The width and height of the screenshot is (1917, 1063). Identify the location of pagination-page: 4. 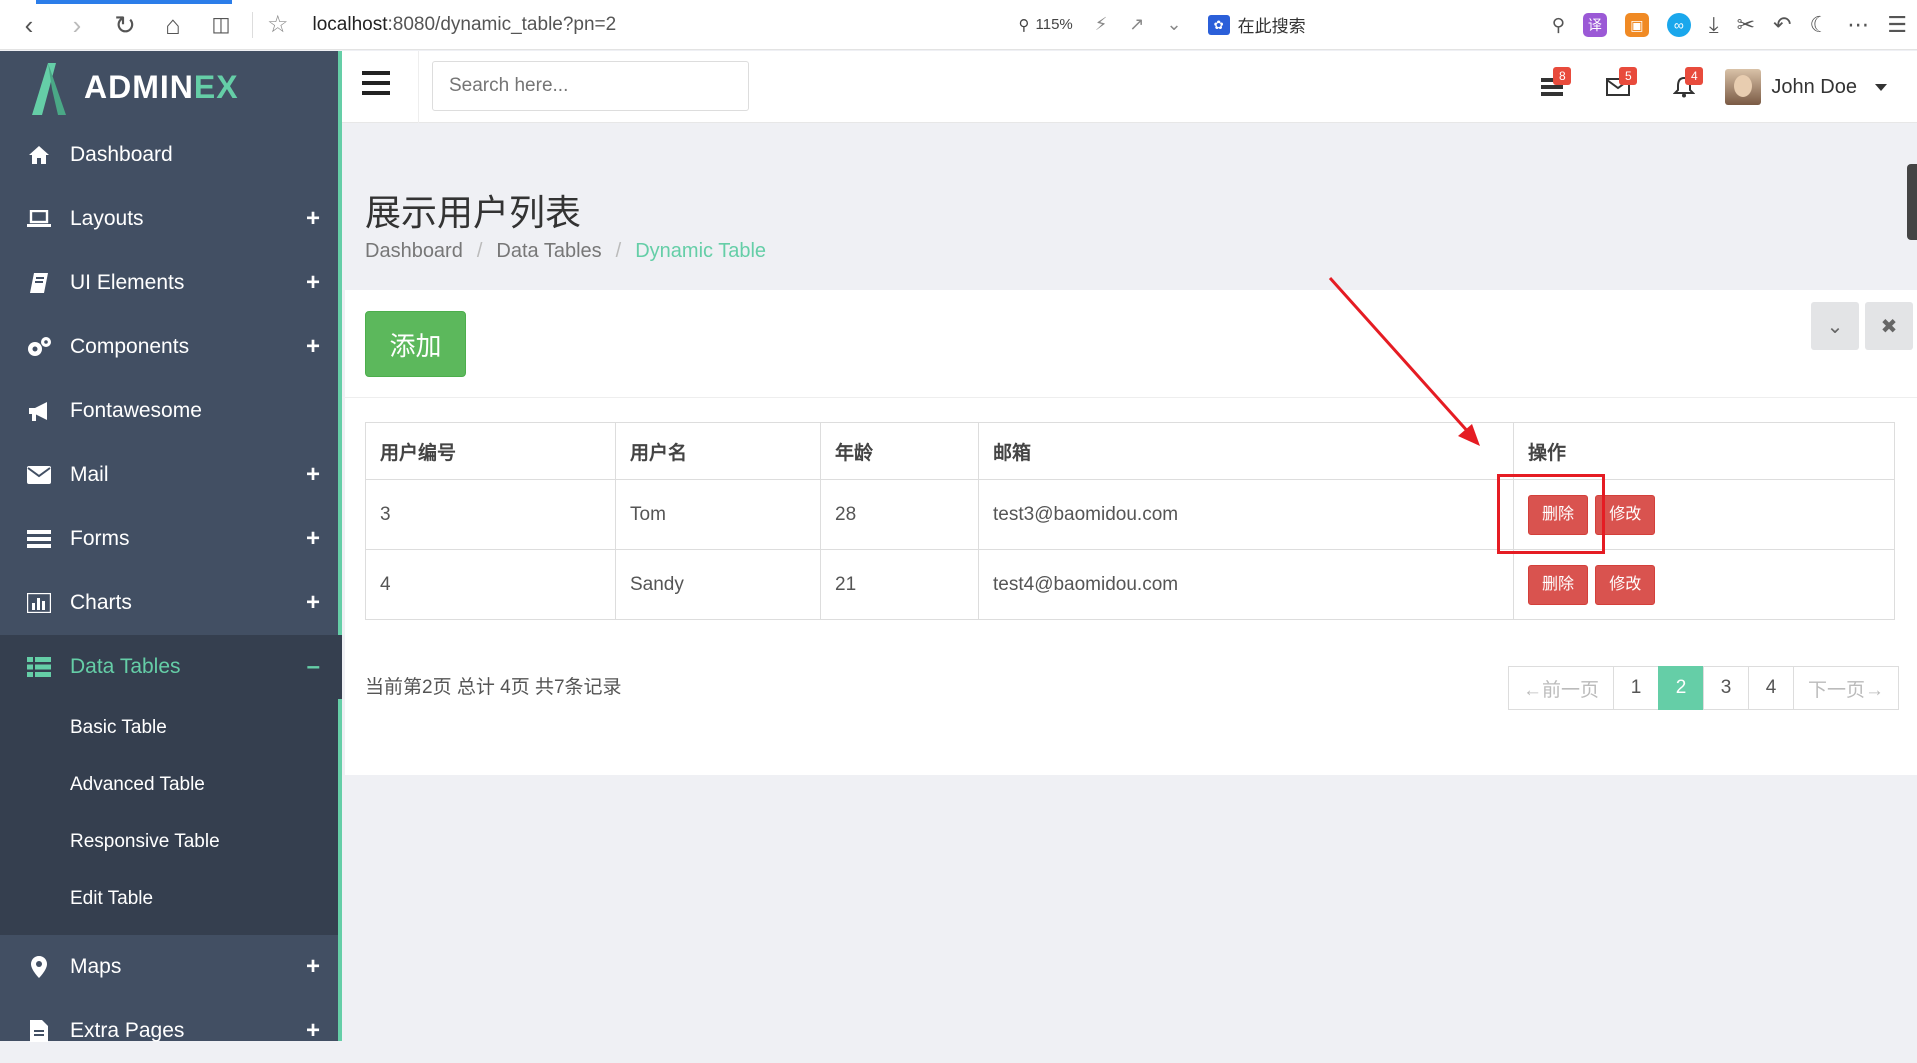
(1770, 688).